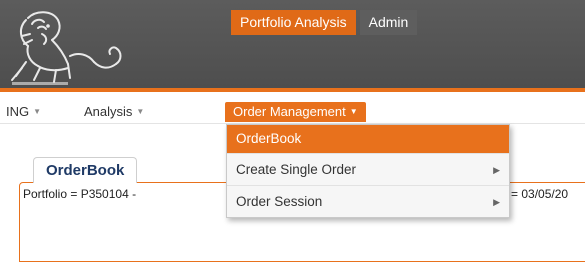  I want to click on menu-item-order-session-label: Order Session, so click(279, 201).